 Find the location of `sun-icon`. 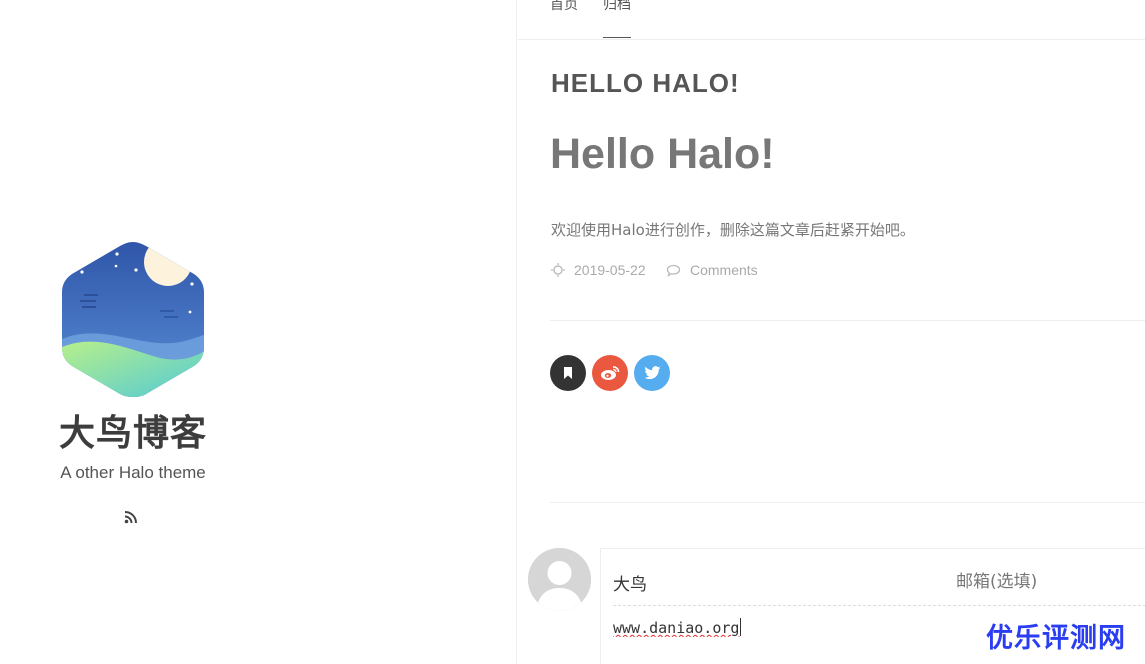

sun-icon is located at coordinates (558, 270).